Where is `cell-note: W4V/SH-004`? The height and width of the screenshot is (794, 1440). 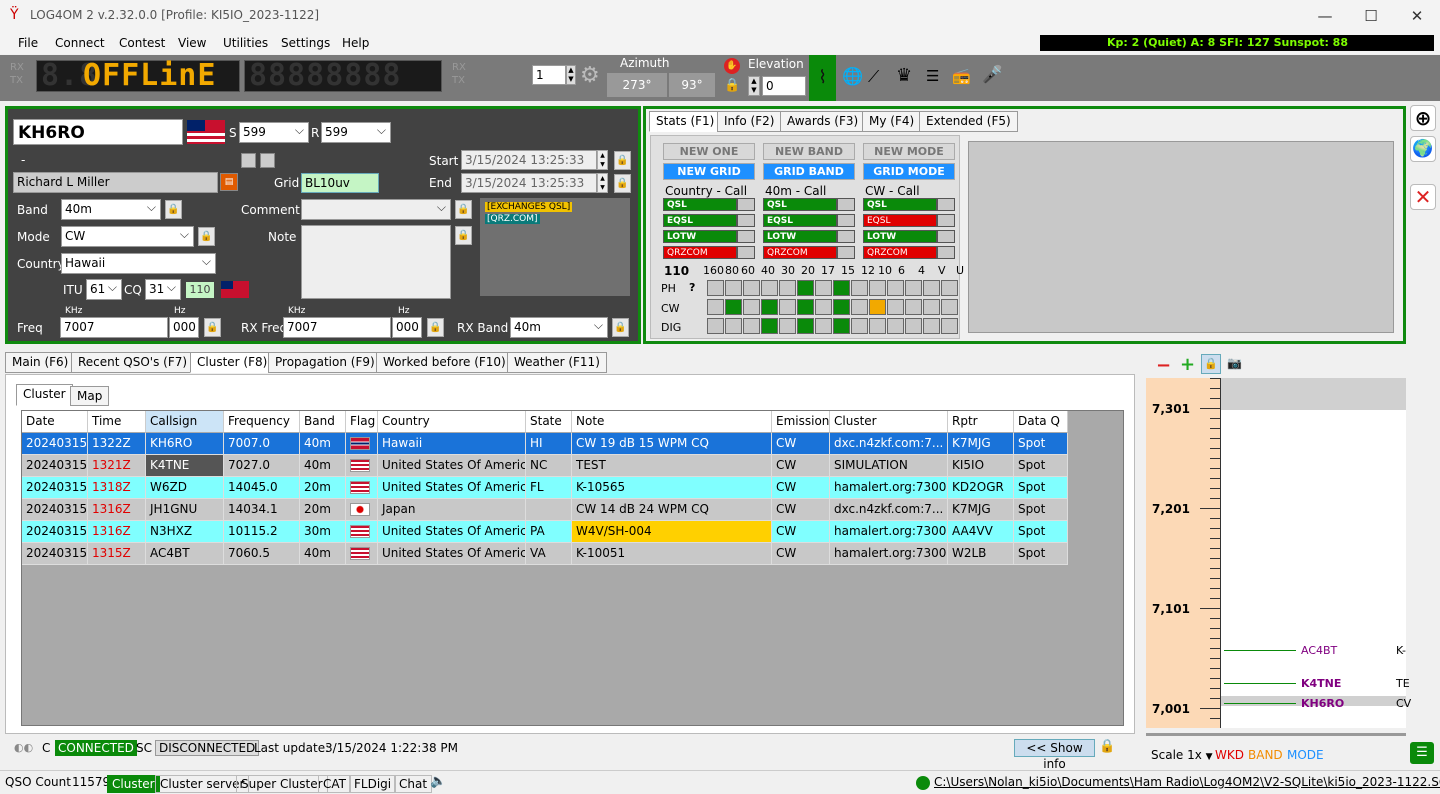
cell-note: W4V/SH-004 is located at coordinates (672, 532).